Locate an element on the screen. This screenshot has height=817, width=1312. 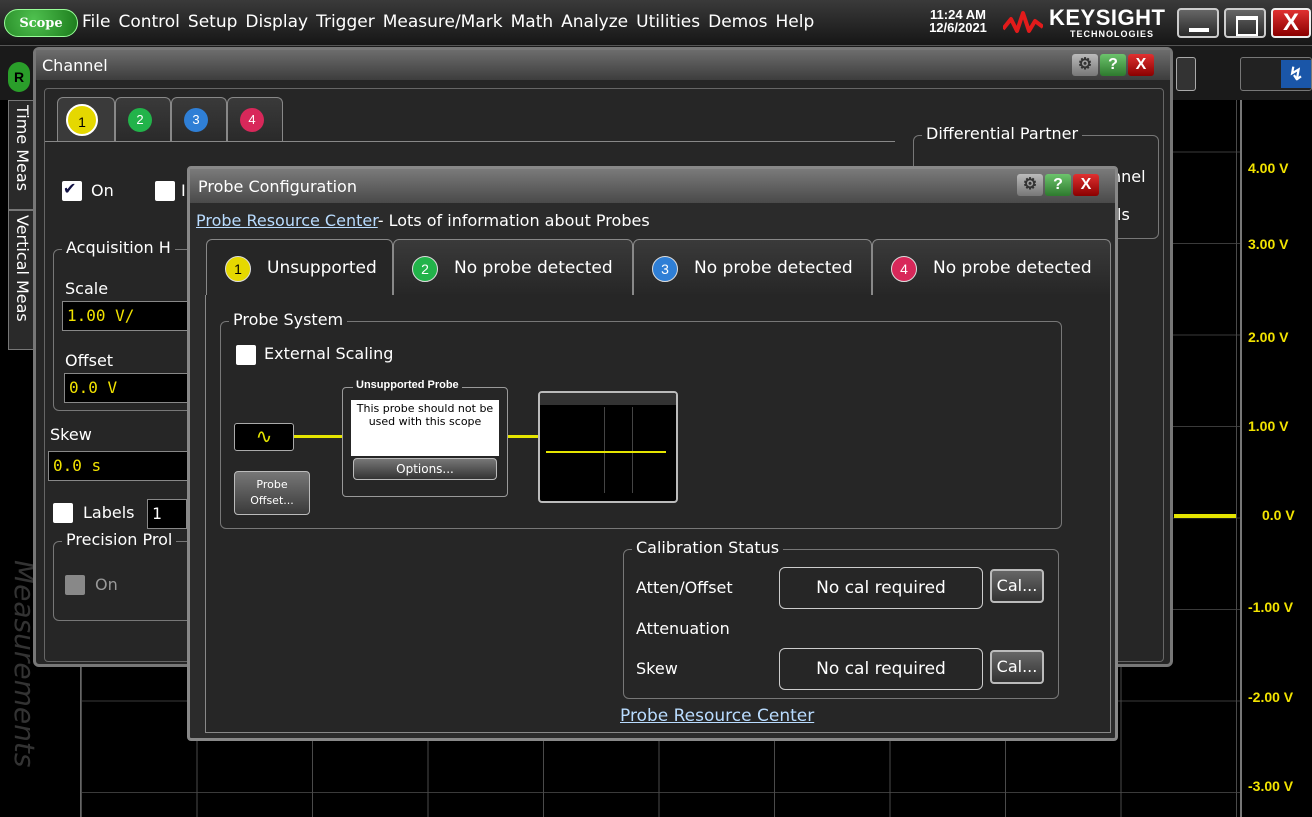
oscilloscope-thumbnail is located at coordinates (608, 447).